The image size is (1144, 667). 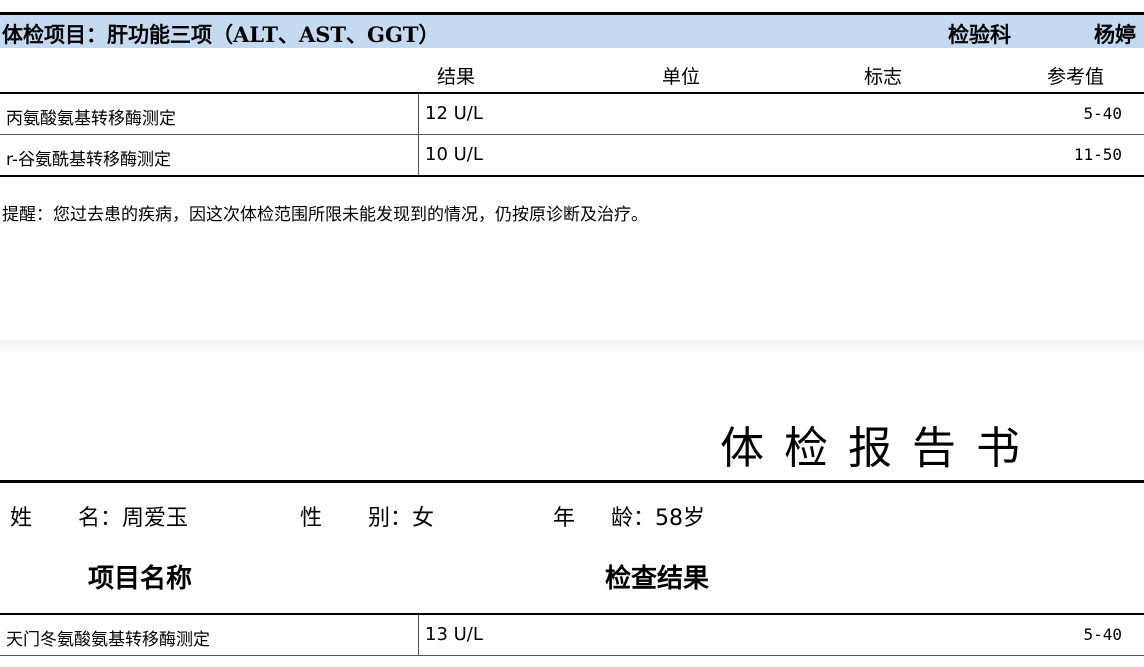 What do you see at coordinates (140, 579) in the screenshot?
I see `section-header-item-name: 项目名称` at bounding box center [140, 579].